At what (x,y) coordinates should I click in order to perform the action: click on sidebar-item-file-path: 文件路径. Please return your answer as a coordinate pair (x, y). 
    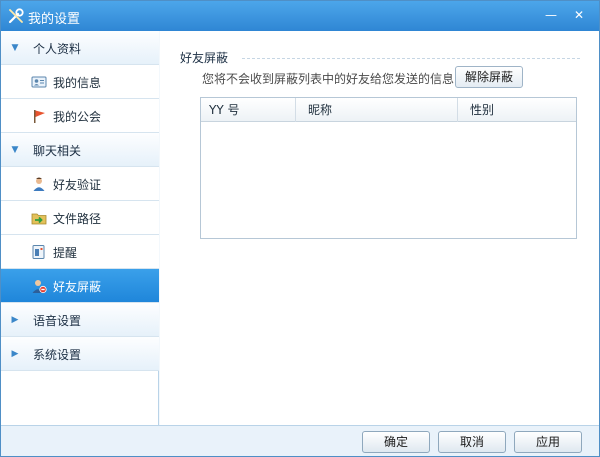
    Looking at the image, I should click on (80, 218).